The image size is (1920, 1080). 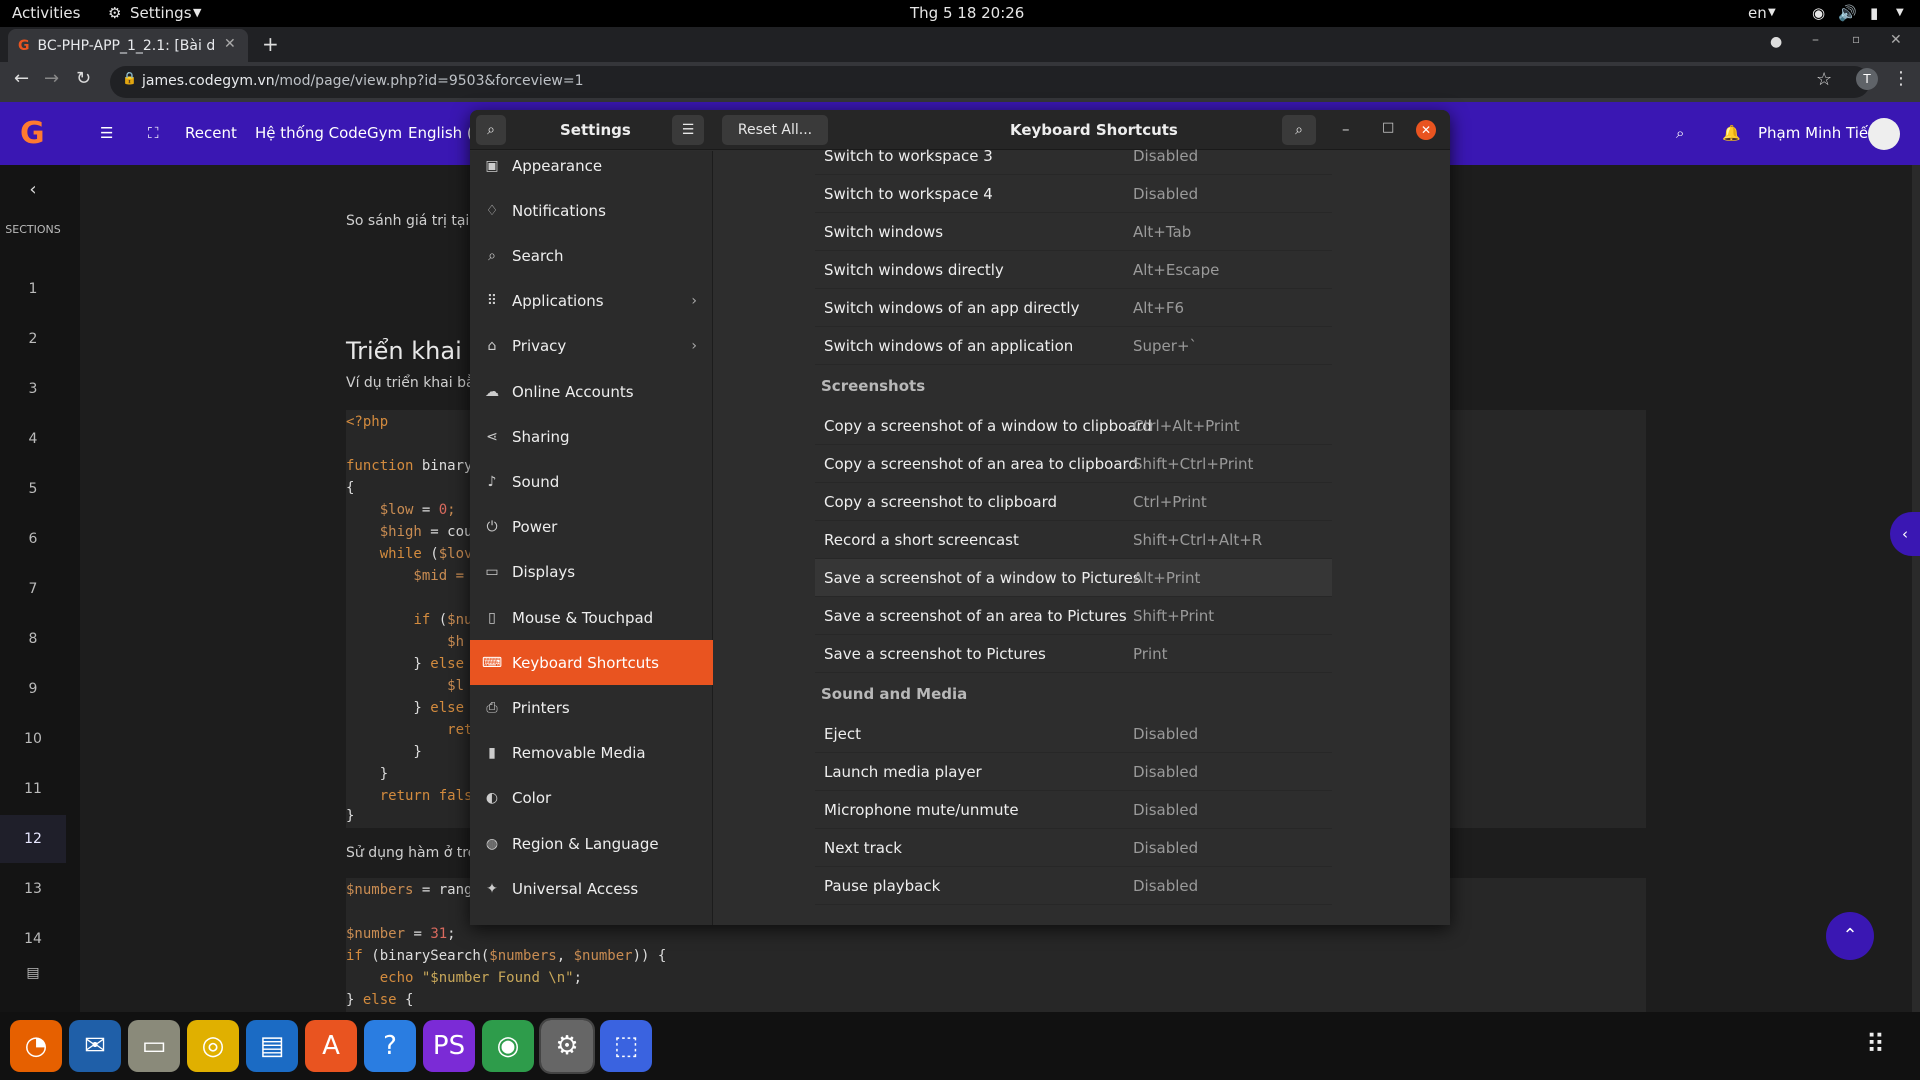 What do you see at coordinates (1731, 133) in the screenshot?
I see `bell-icon: 🔔` at bounding box center [1731, 133].